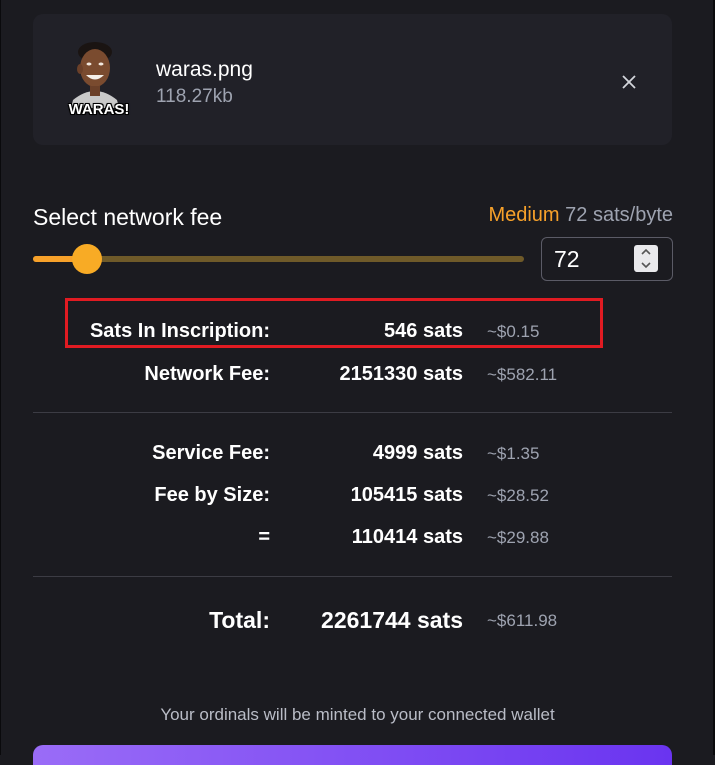 Image resolution: width=715 pixels, height=765 pixels. What do you see at coordinates (0, 377) in the screenshot?
I see `window-edge-left` at bounding box center [0, 377].